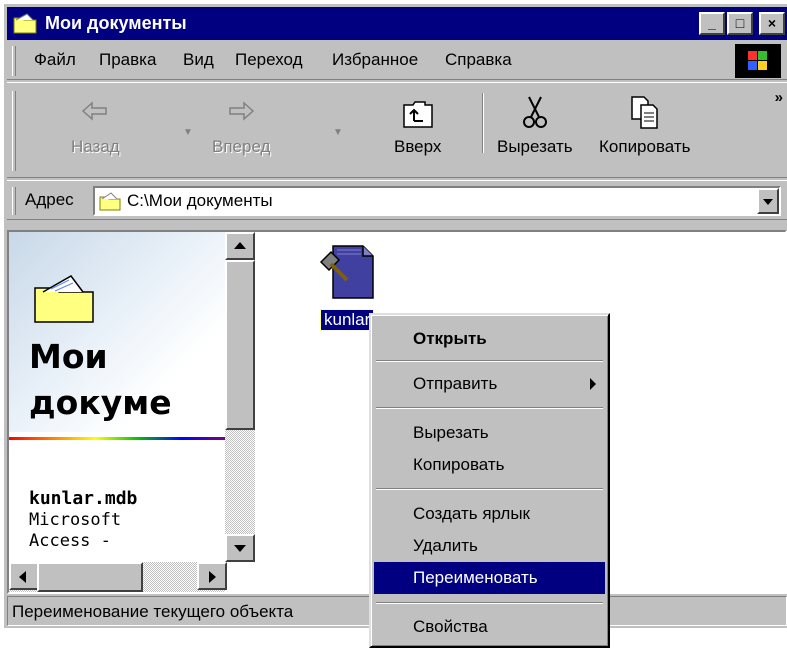  I want to click on context-menu-create-shortcut: Создать ярлык, so click(489, 514).